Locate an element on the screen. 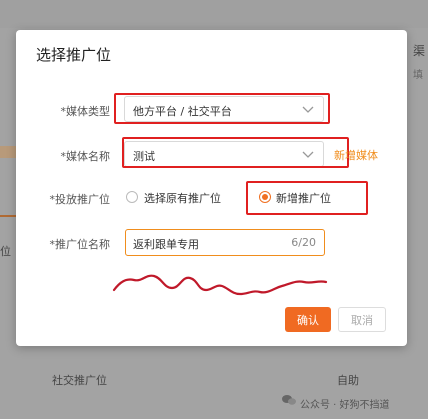 The width and height of the screenshot is (428, 419). watermark-text: 公众号 · 好狗不挡道 is located at coordinates (345, 405).